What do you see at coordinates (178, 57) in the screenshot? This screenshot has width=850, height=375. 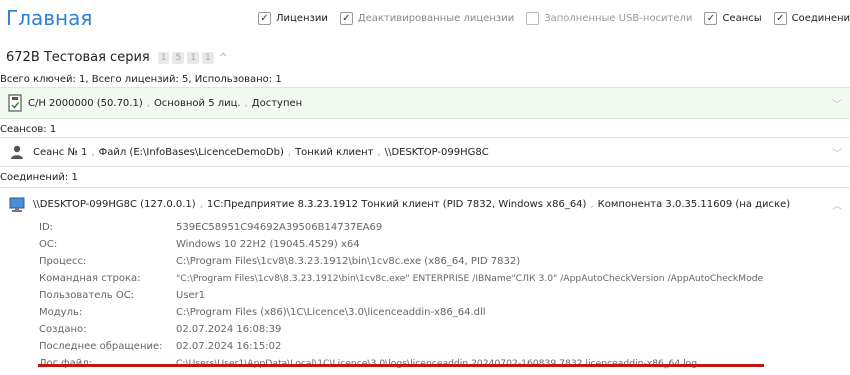 I see `series-badge: 5` at bounding box center [178, 57].